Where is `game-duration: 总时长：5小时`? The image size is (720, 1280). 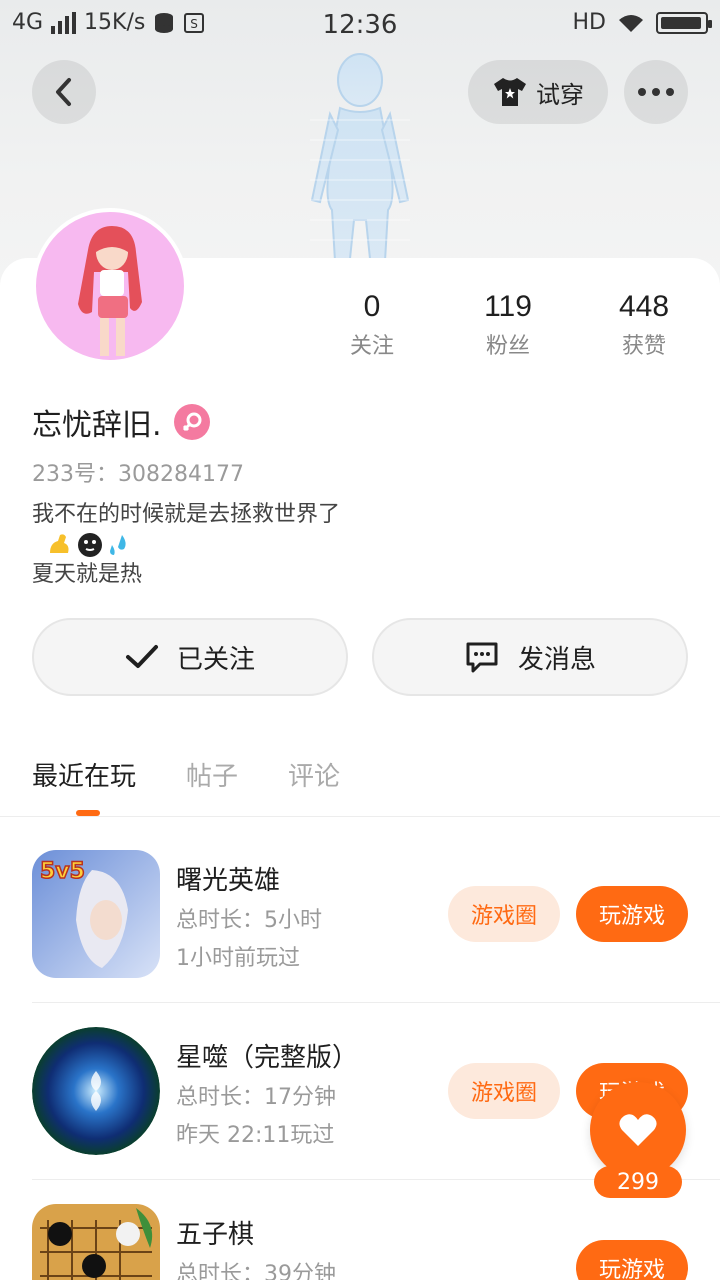
game-duration: 总时长：5小时 is located at coordinates (249, 920).